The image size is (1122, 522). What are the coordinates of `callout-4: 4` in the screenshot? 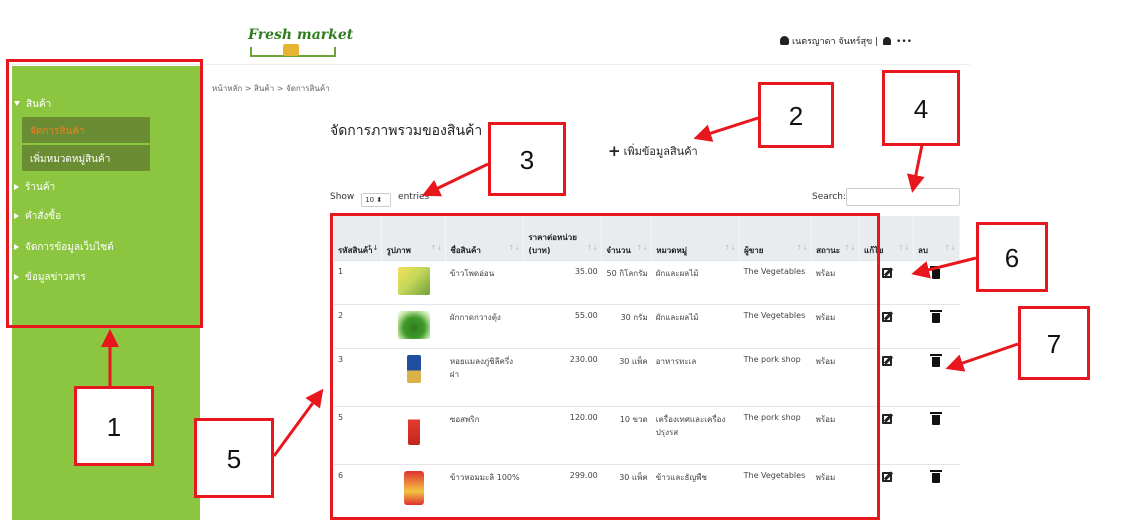 It's located at (921, 108).